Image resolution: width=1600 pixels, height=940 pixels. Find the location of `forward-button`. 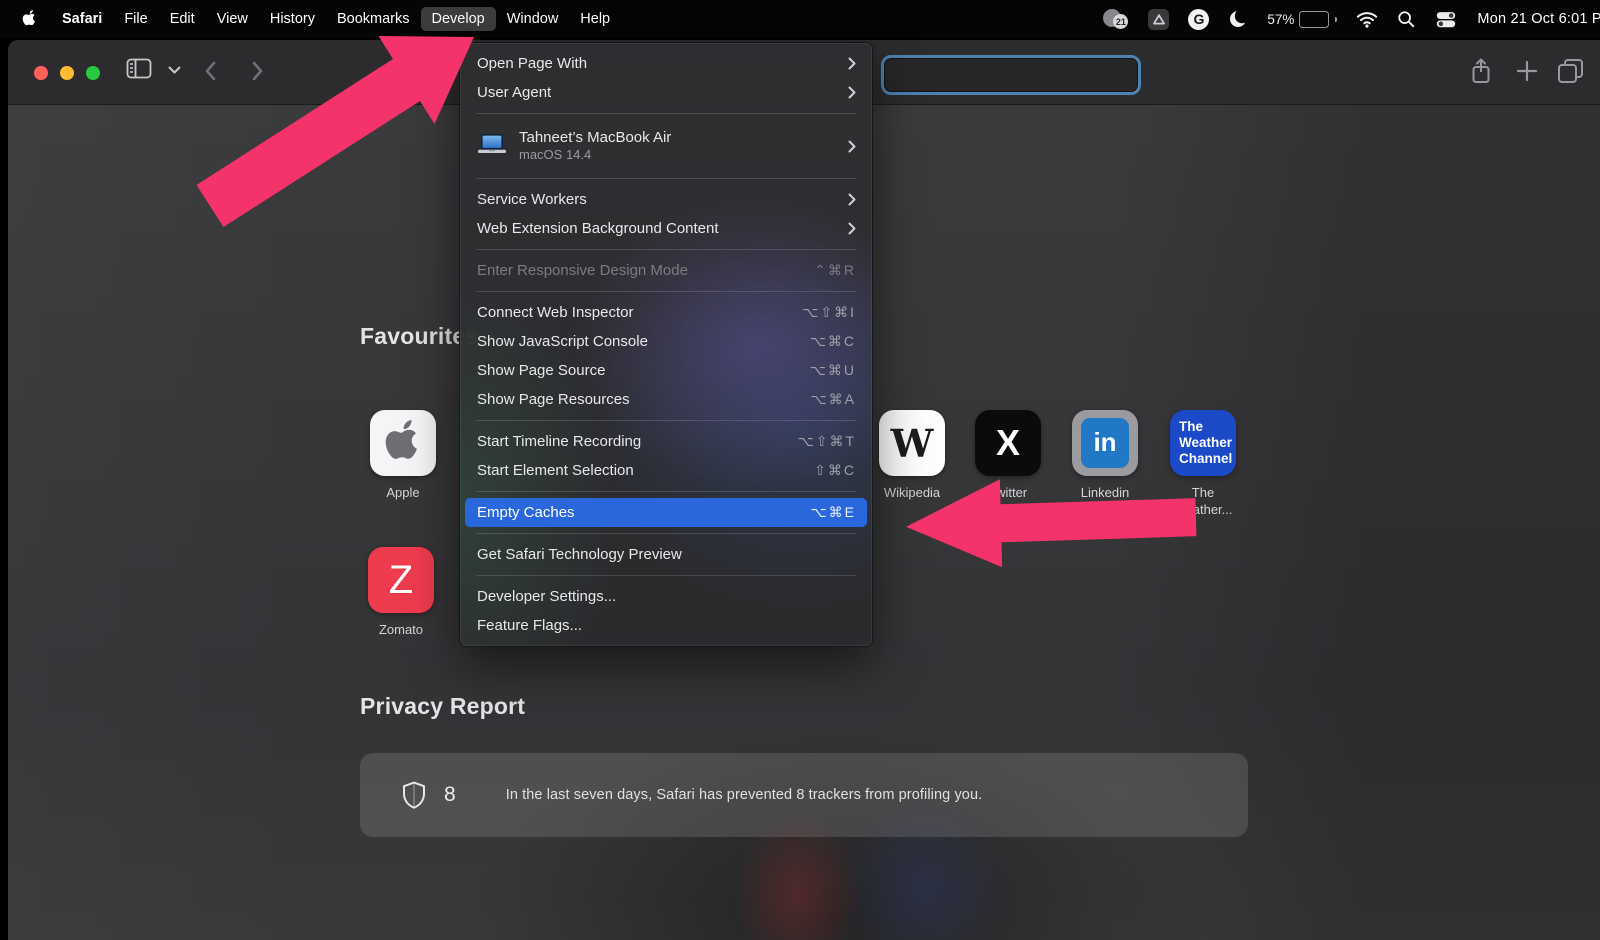

forward-button is located at coordinates (258, 71).